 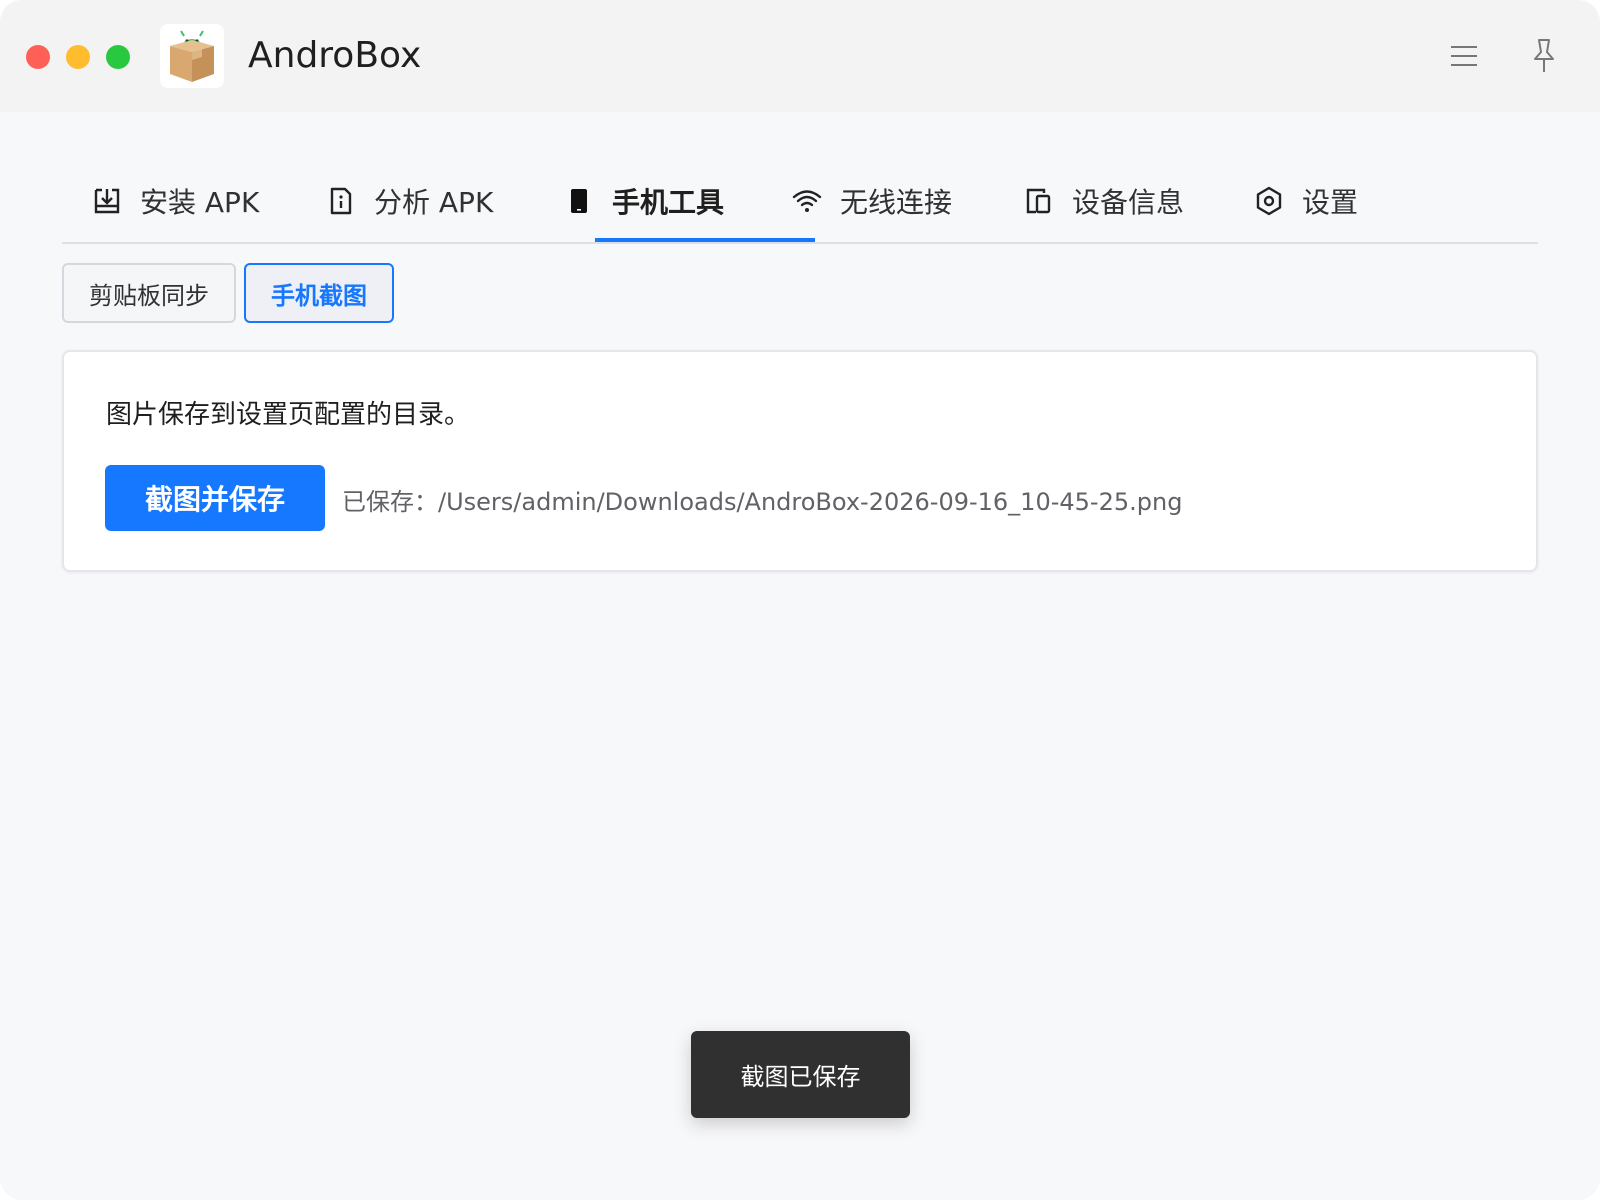 What do you see at coordinates (1128, 202) in the screenshot?
I see `tab-label: 设备信息` at bounding box center [1128, 202].